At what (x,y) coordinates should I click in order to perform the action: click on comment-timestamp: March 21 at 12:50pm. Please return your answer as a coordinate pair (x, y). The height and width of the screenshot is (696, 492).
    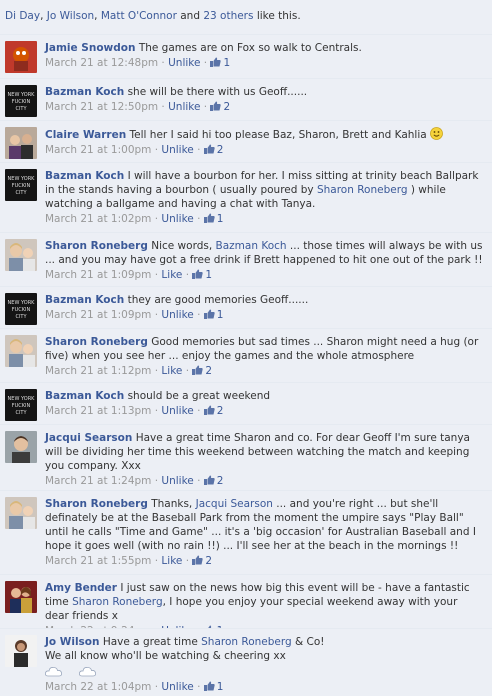
    Looking at the image, I should click on (101, 107).